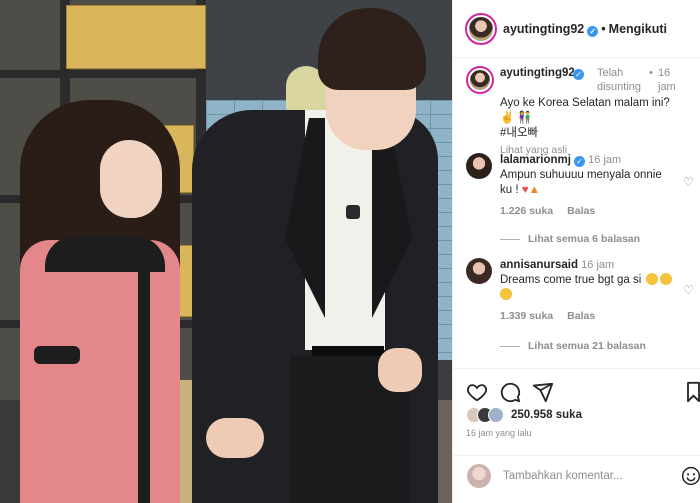 The width and height of the screenshot is (700, 503). Describe the element at coordinates (585, 110) in the screenshot. I see `caption-text-content: Ayo ke Korea Selatan malam ini? ✌️ 👫` at that location.